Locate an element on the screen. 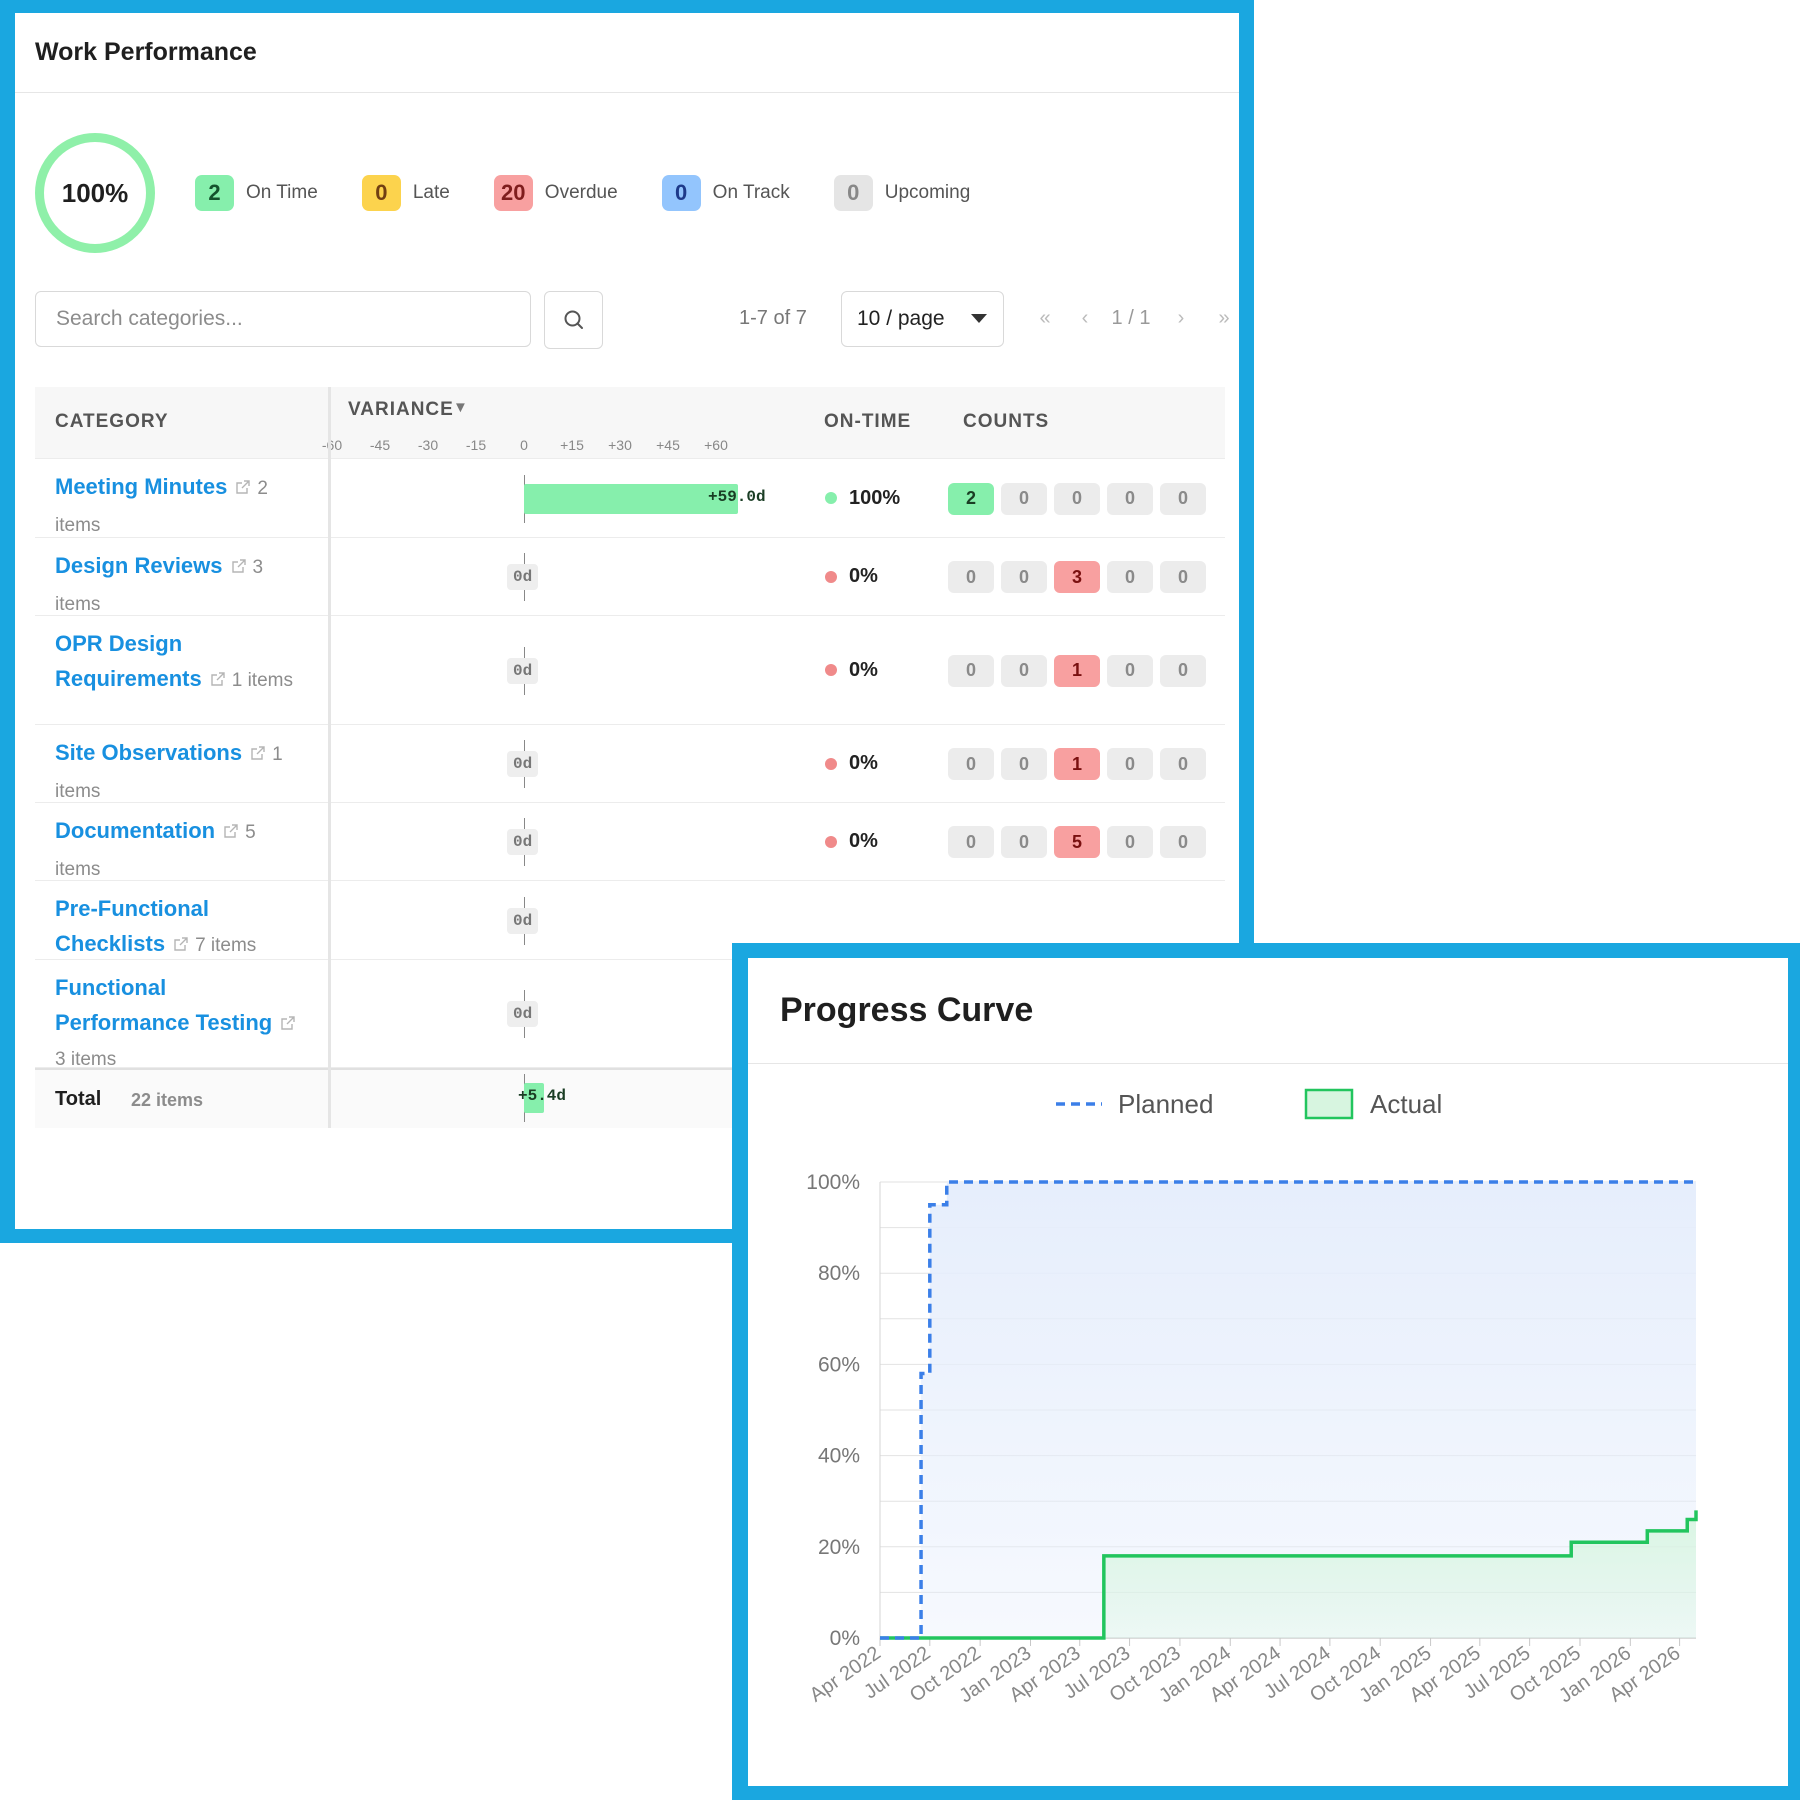  completion-ring: 100% is located at coordinates (95, 193).